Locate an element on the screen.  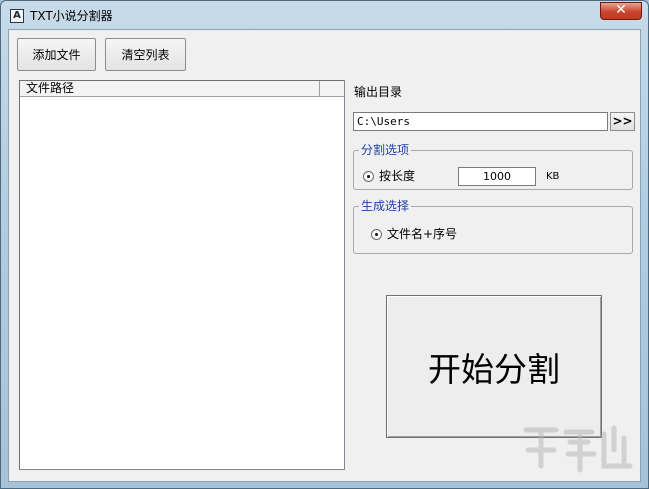
output-dir-label: 输出目录 is located at coordinates (378, 92).